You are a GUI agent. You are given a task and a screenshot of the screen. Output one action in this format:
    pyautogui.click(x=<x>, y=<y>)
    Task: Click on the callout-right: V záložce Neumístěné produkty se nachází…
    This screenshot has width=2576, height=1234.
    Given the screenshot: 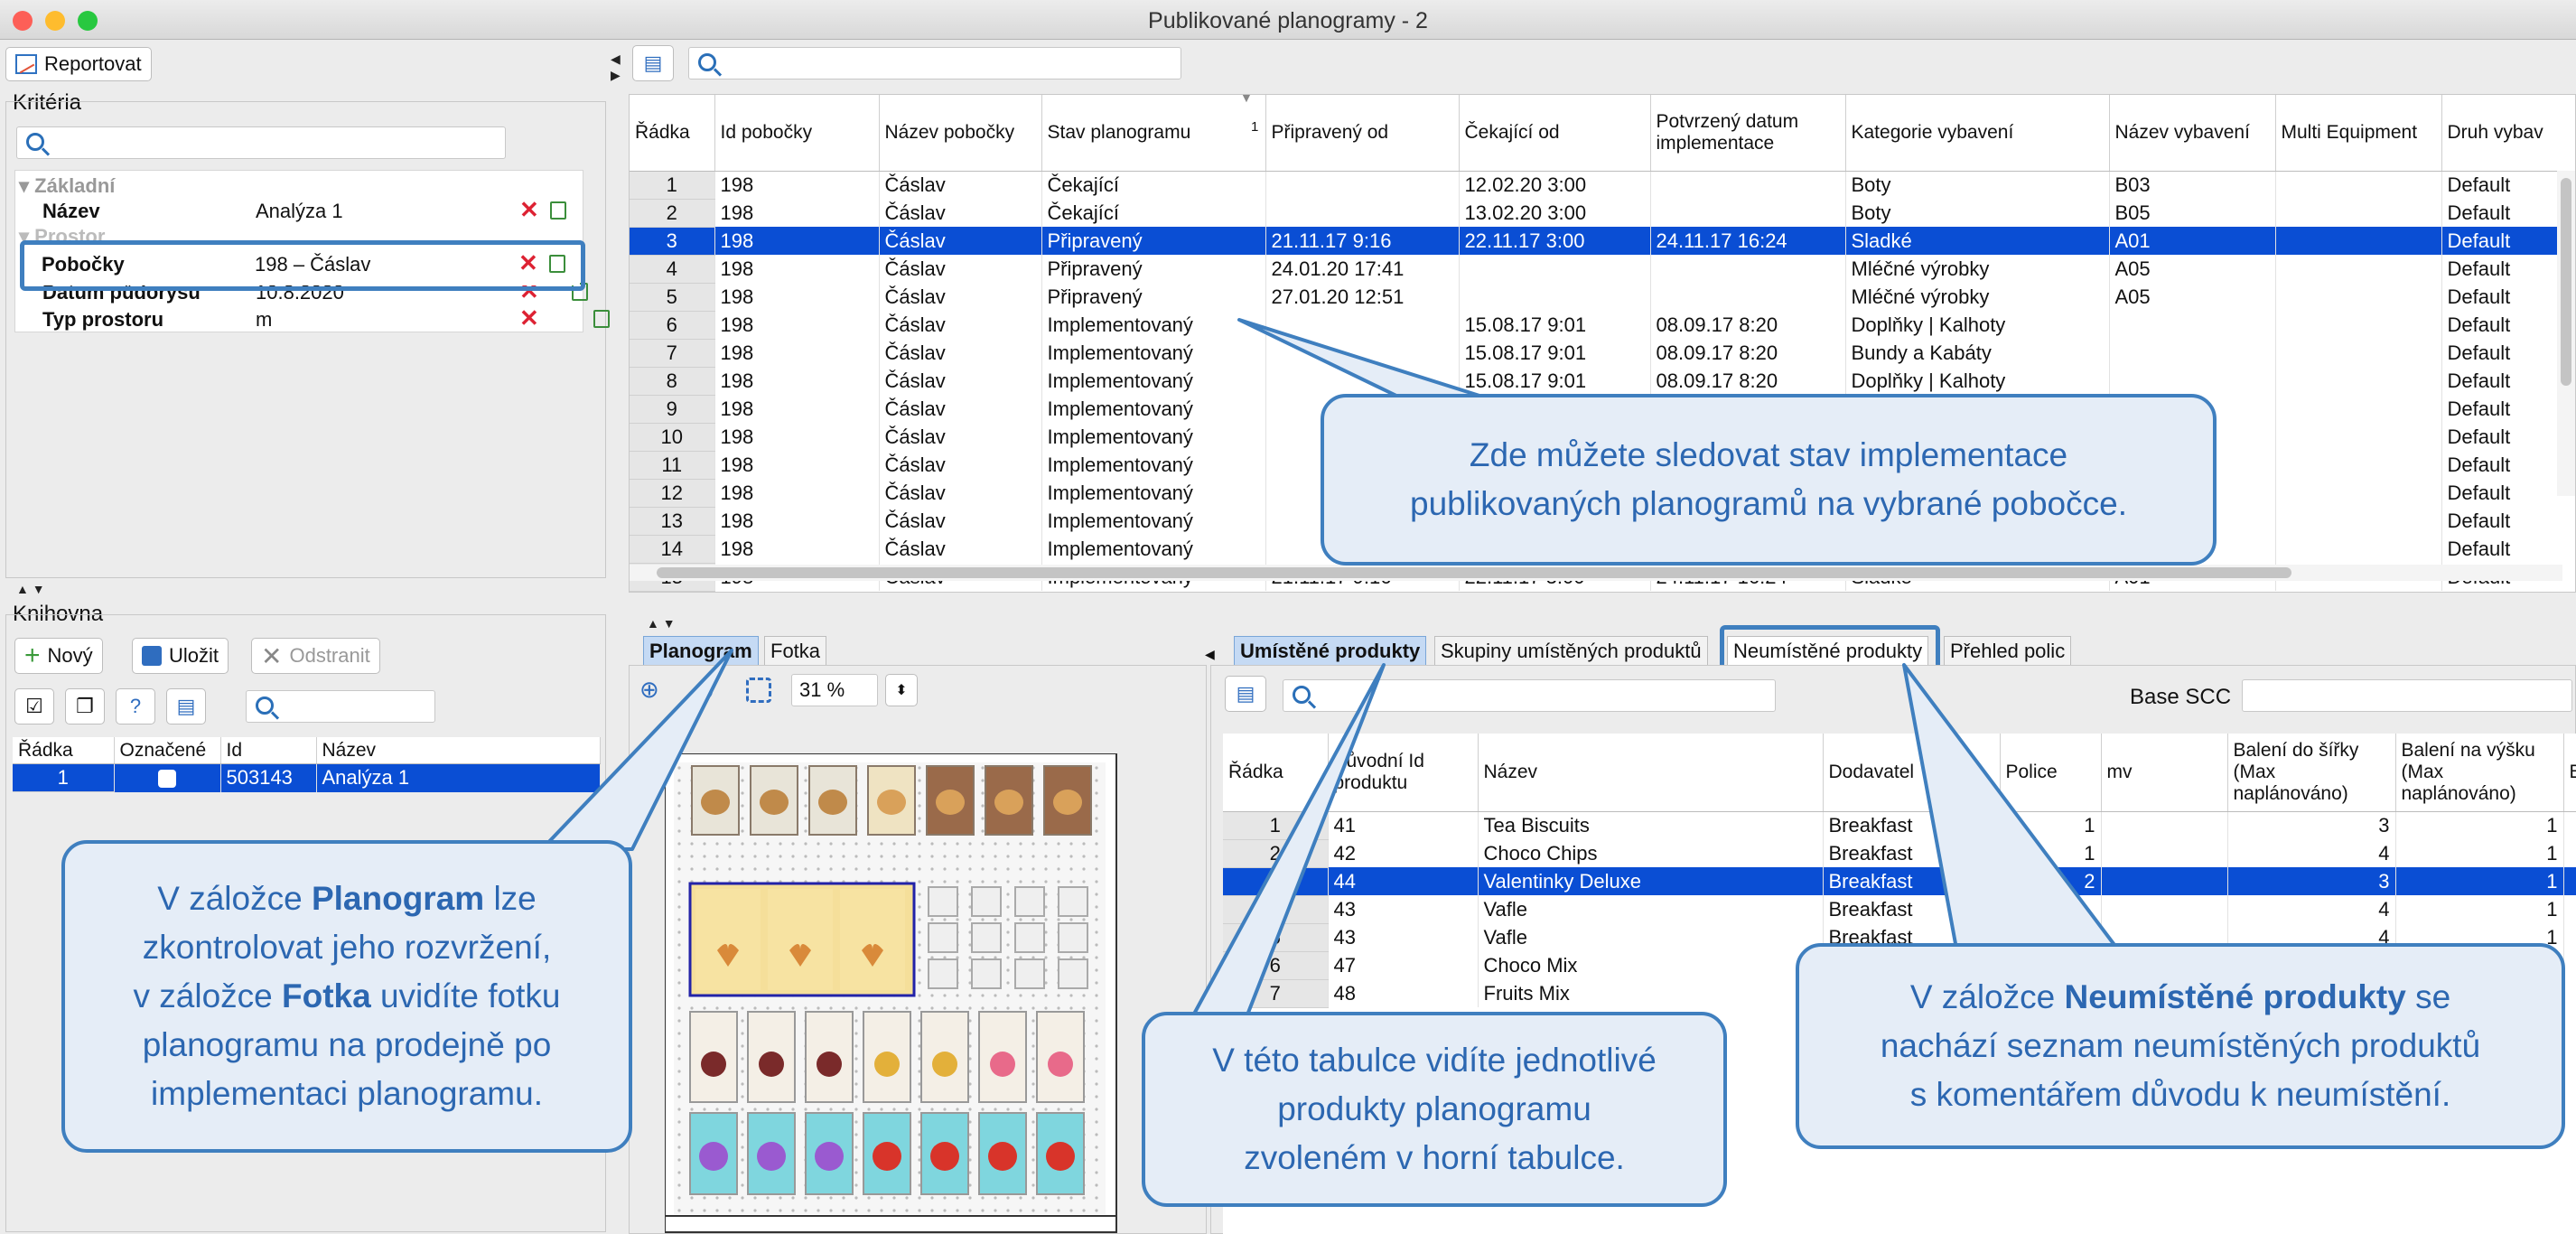 What is the action you would take?
    pyautogui.click(x=2180, y=1046)
    